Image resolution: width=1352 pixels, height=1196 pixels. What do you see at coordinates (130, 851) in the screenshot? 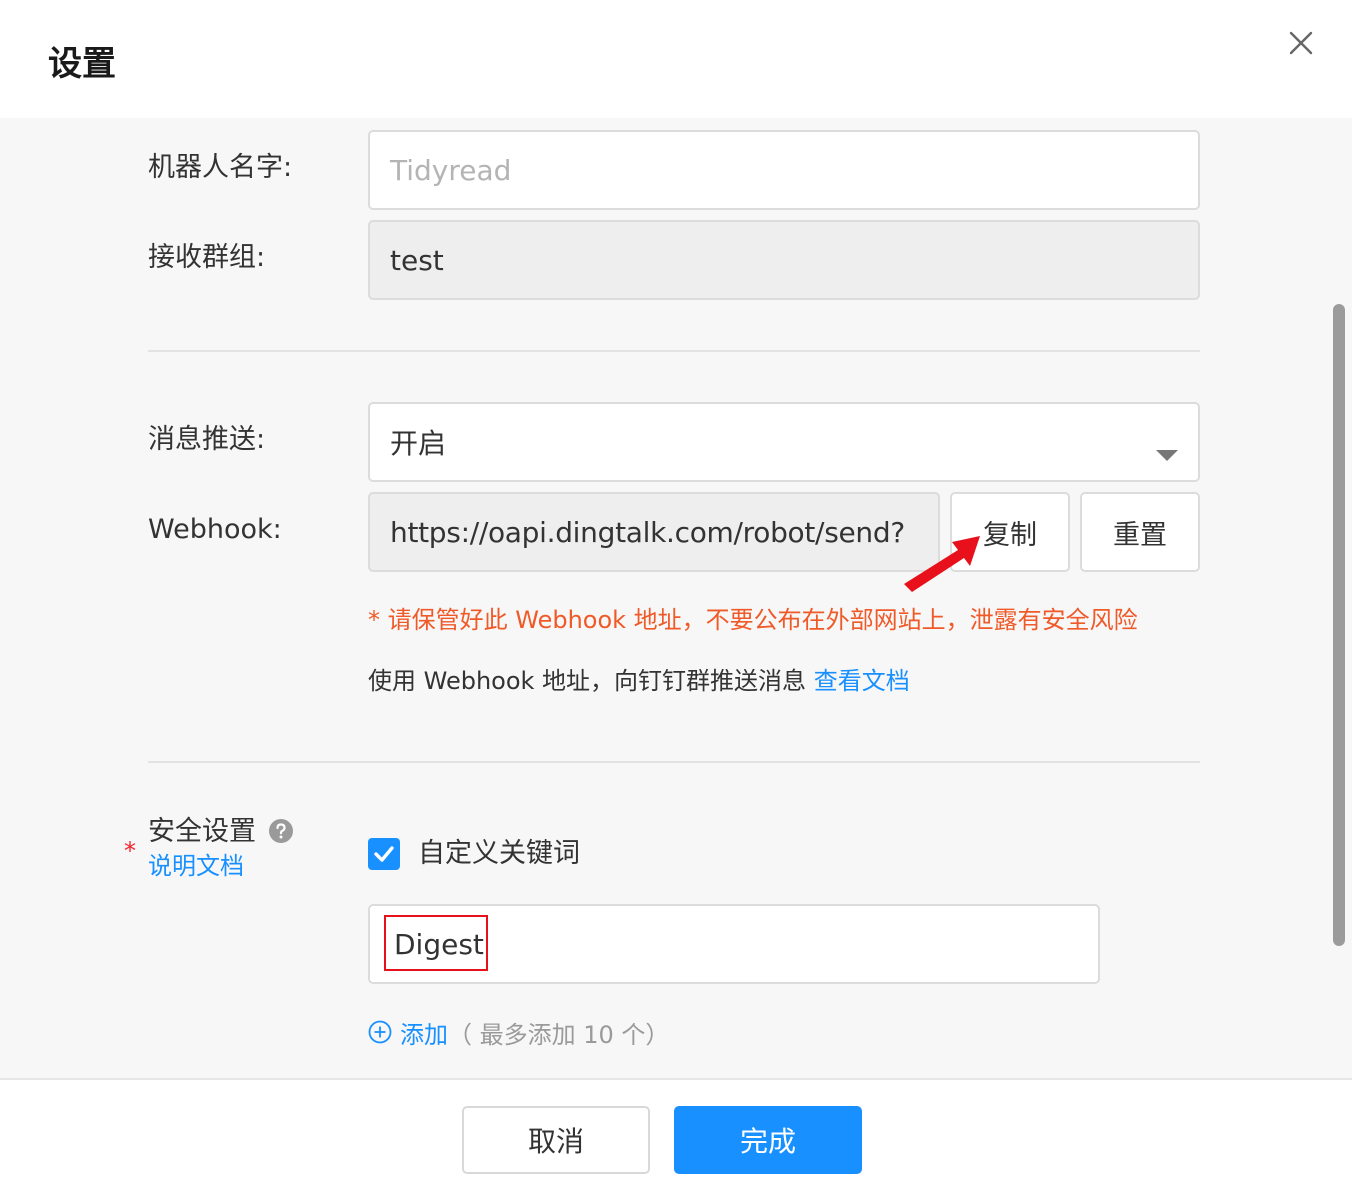
I see `required-mark: *` at bounding box center [130, 851].